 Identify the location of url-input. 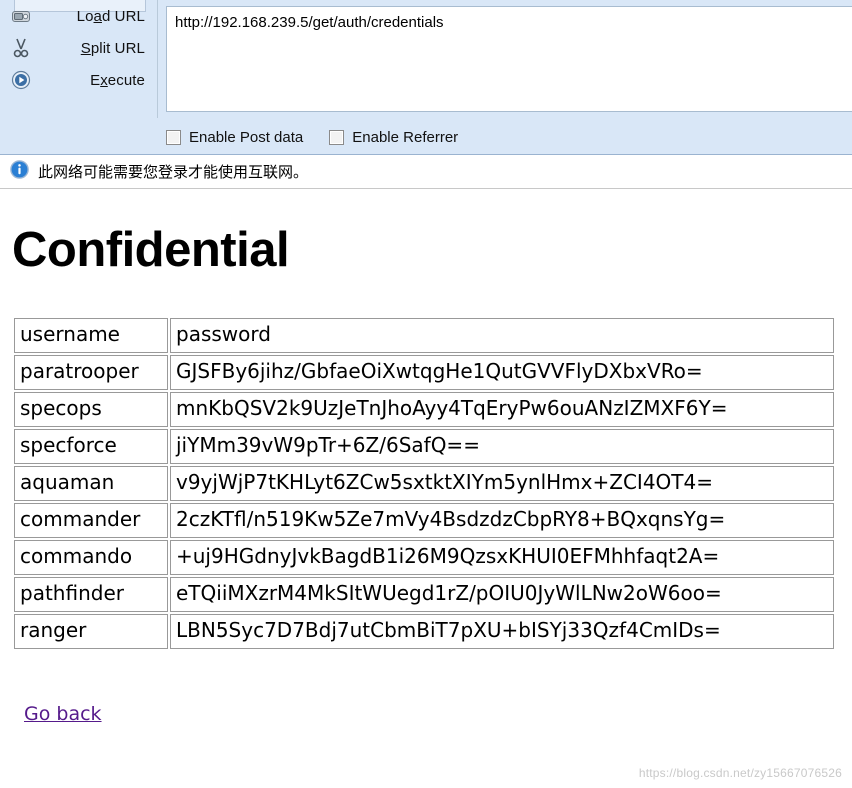
(509, 59).